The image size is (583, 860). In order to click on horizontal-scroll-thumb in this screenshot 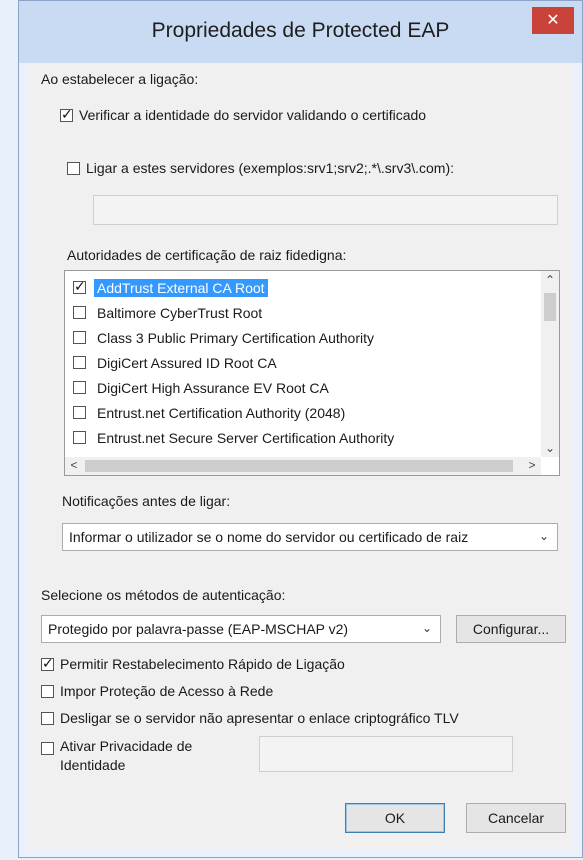, I will do `click(299, 466)`.